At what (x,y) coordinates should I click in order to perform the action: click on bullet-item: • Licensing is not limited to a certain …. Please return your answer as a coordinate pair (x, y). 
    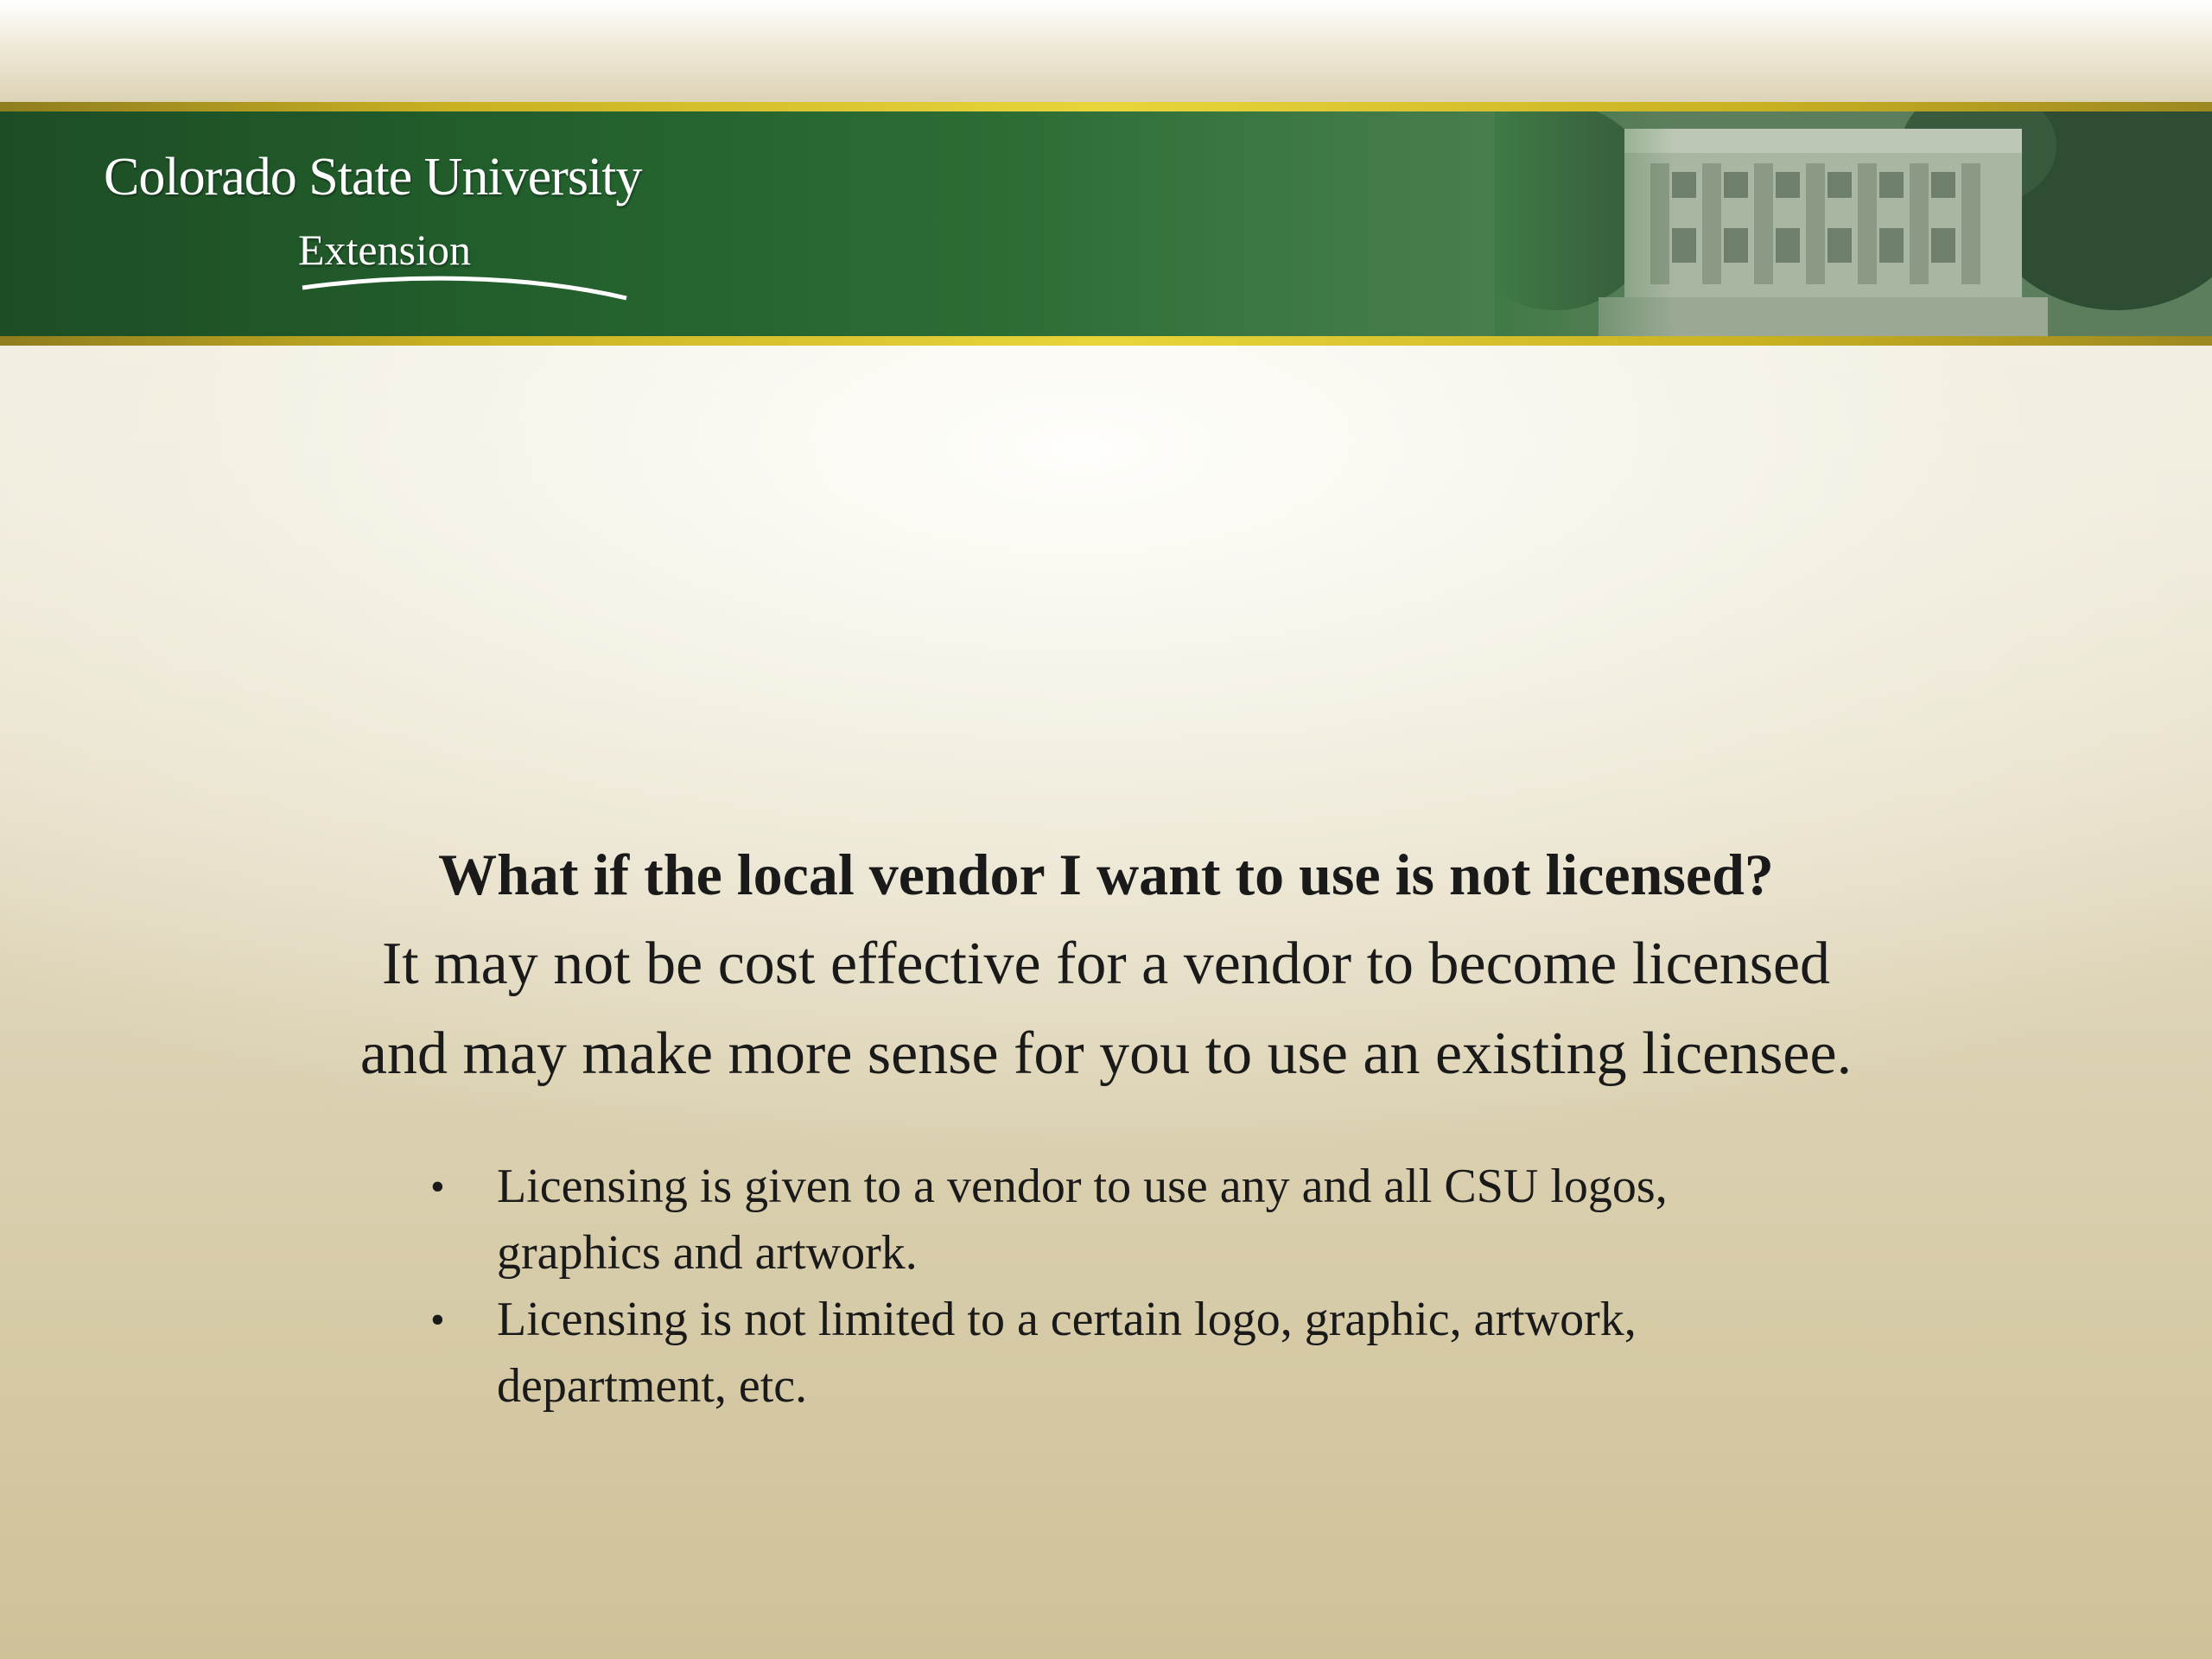
    Looking at the image, I should click on (1157, 1353).